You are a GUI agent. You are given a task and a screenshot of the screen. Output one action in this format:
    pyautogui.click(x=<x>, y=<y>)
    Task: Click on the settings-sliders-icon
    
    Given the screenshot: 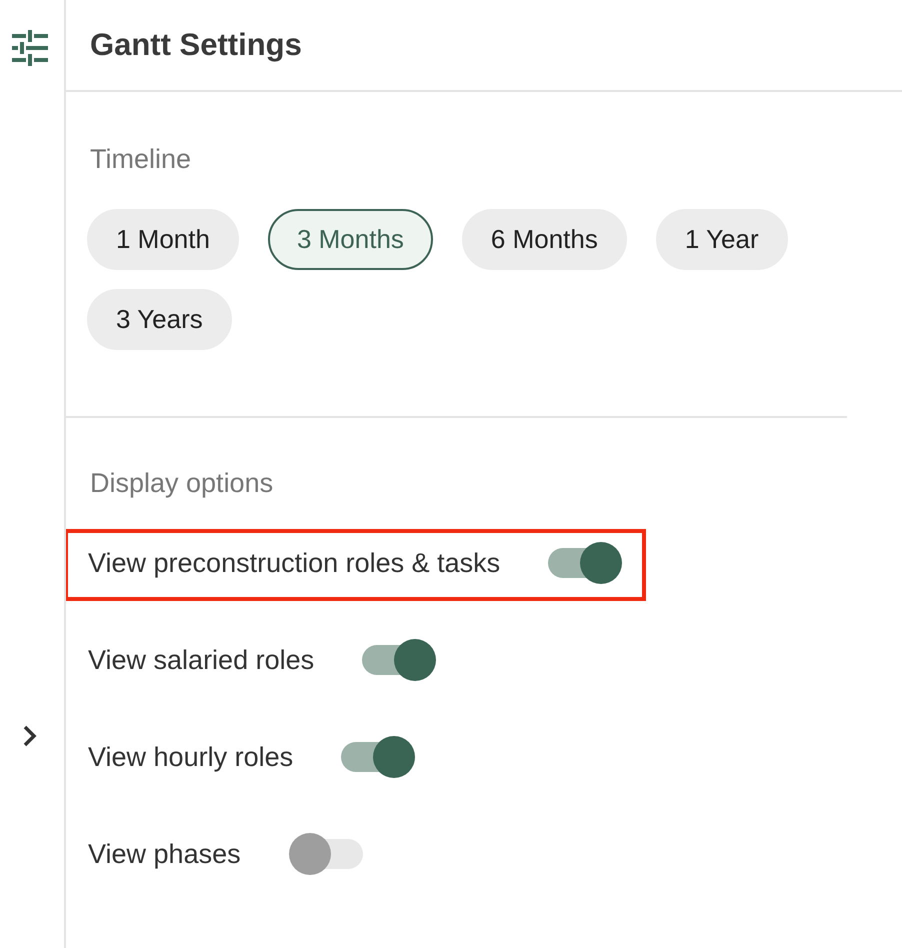 What is the action you would take?
    pyautogui.click(x=30, y=48)
    